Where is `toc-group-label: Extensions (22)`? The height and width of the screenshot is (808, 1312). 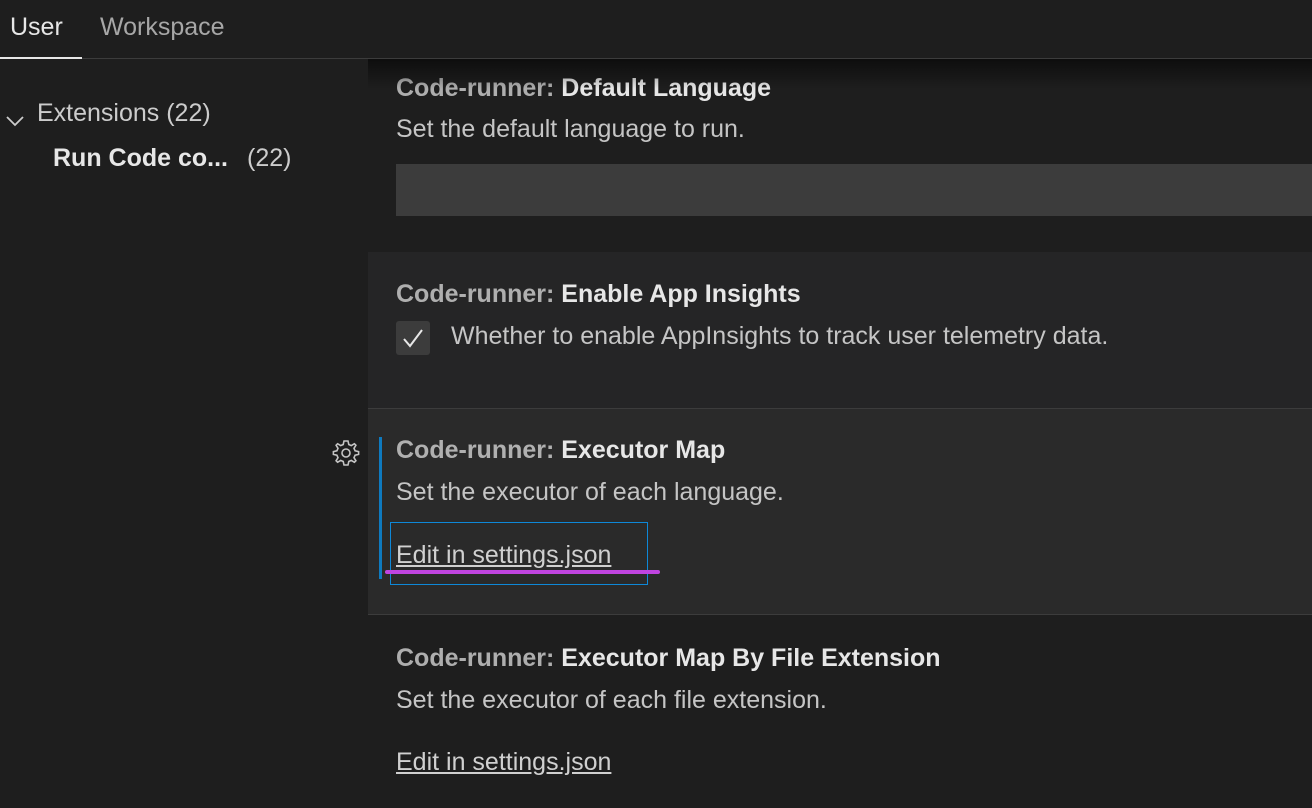
toc-group-label: Extensions (22) is located at coordinates (124, 113).